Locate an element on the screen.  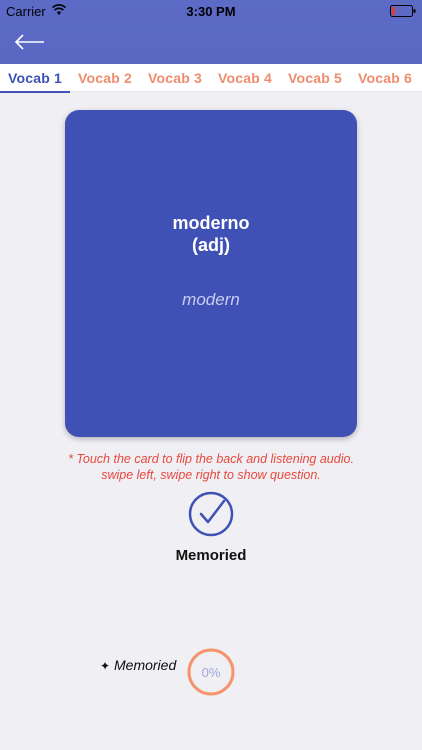
tab-vocab-5: Vocab 5 is located at coordinates (315, 78).